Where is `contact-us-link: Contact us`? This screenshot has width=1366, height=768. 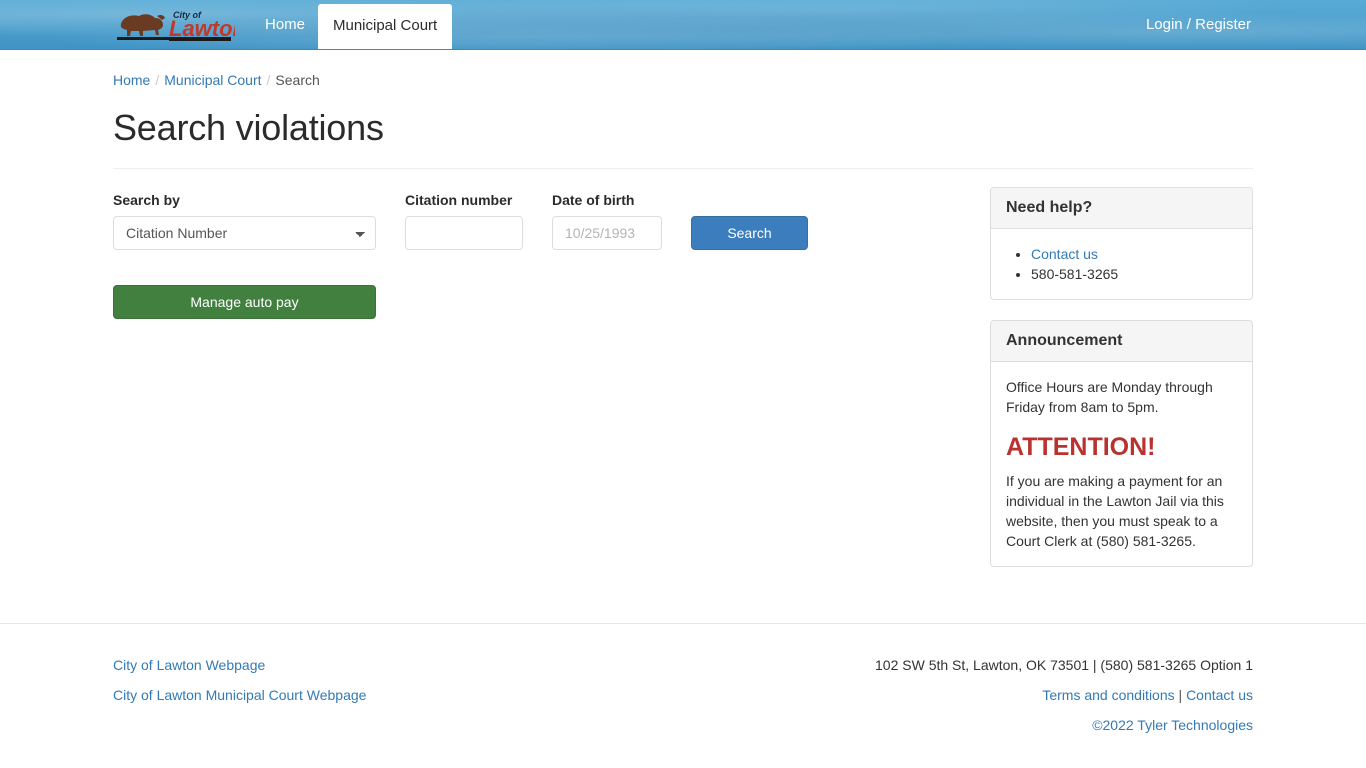 contact-us-link: Contact us is located at coordinates (1064, 254).